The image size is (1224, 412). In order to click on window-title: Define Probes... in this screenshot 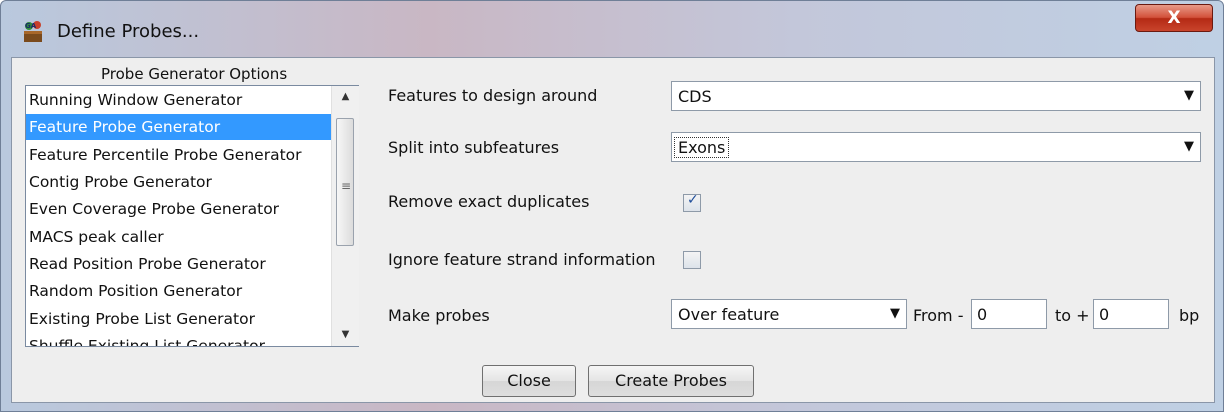, I will do `click(128, 31)`.